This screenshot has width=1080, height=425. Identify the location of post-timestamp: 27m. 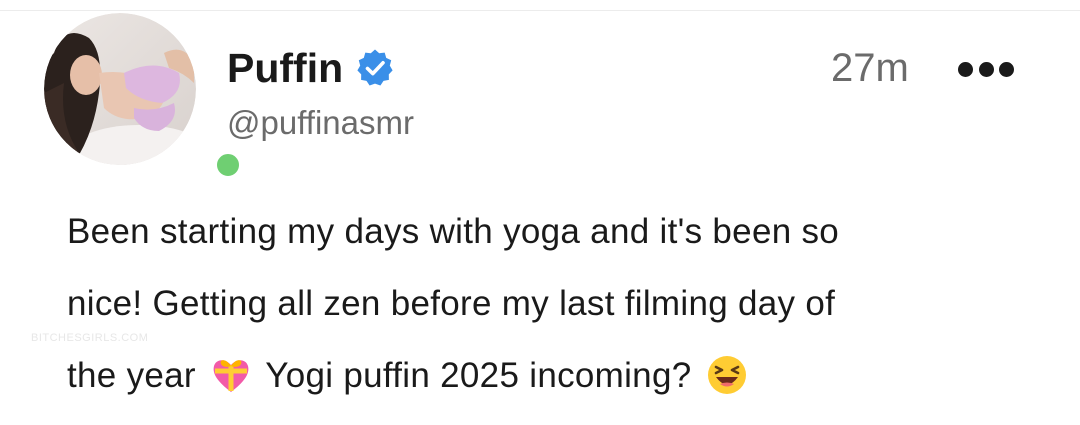
(870, 68).